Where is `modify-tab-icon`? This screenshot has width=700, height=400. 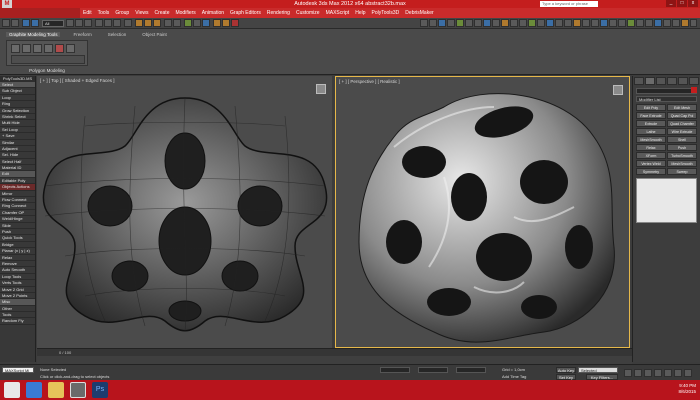
modify-tab-icon is located at coordinates (650, 81).